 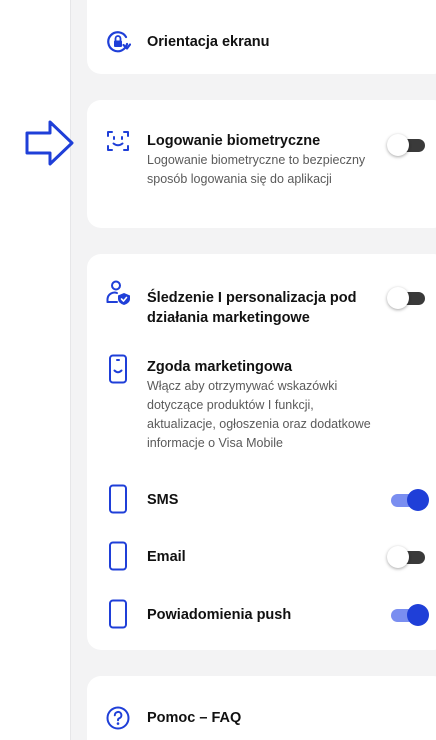 What do you see at coordinates (408, 615) in the screenshot?
I see `push-toggle` at bounding box center [408, 615].